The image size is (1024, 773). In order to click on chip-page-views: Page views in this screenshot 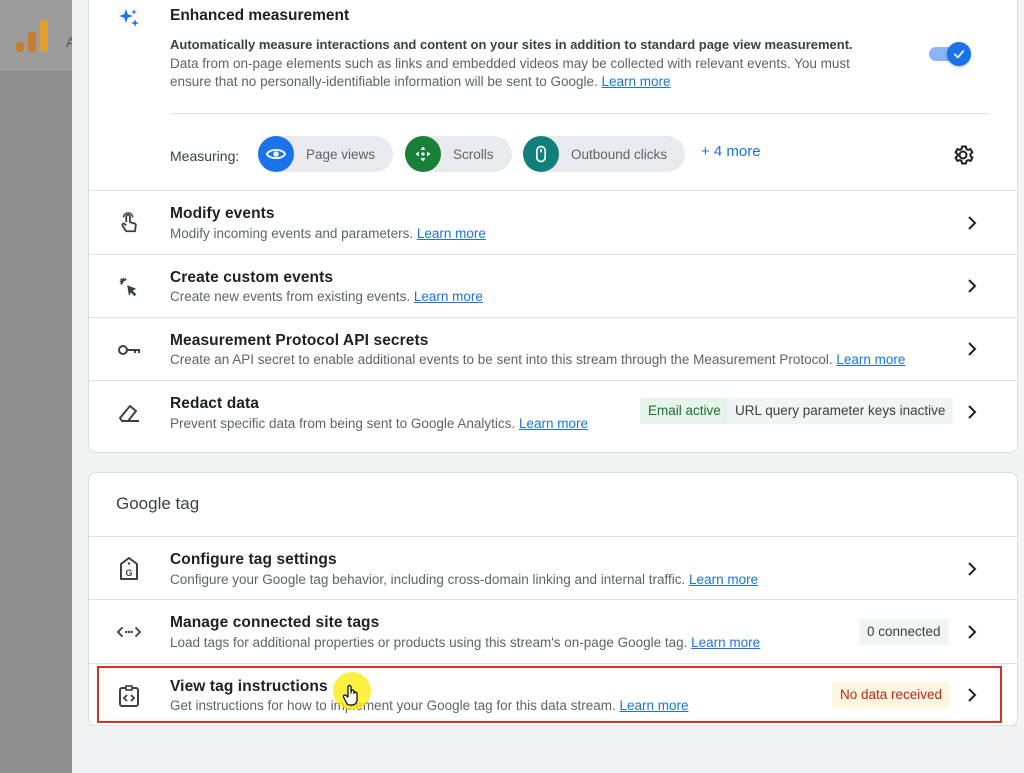, I will do `click(326, 154)`.